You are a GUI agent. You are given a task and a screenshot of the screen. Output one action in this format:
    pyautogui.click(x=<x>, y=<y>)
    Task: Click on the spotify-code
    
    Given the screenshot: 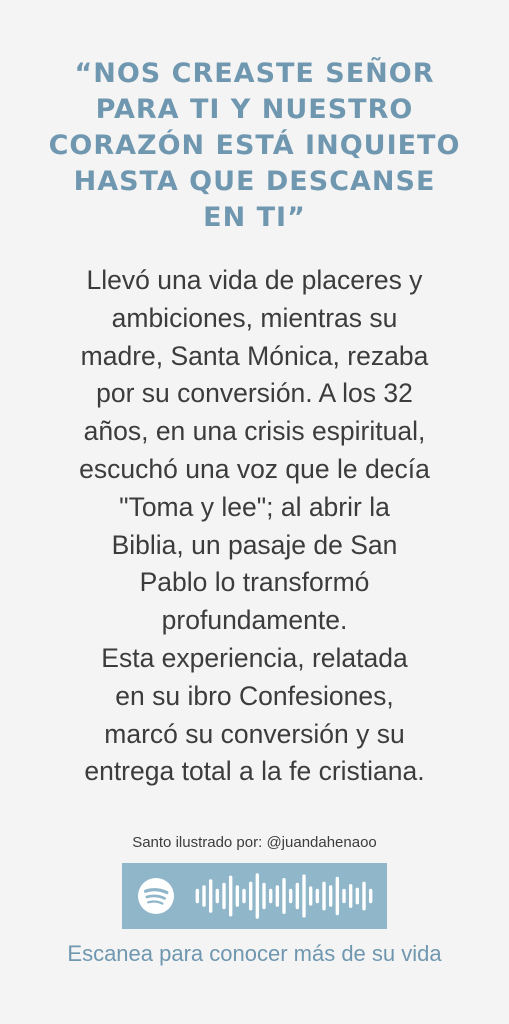 What is the action you would take?
    pyautogui.click(x=254, y=896)
    